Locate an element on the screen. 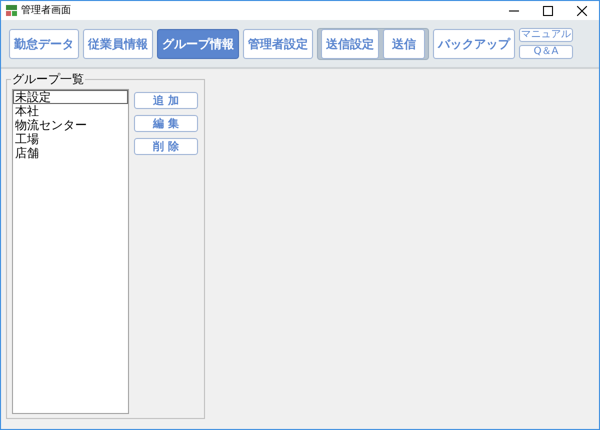 This screenshot has width=600, height=430. tab: 管理者設定 is located at coordinates (278, 43).